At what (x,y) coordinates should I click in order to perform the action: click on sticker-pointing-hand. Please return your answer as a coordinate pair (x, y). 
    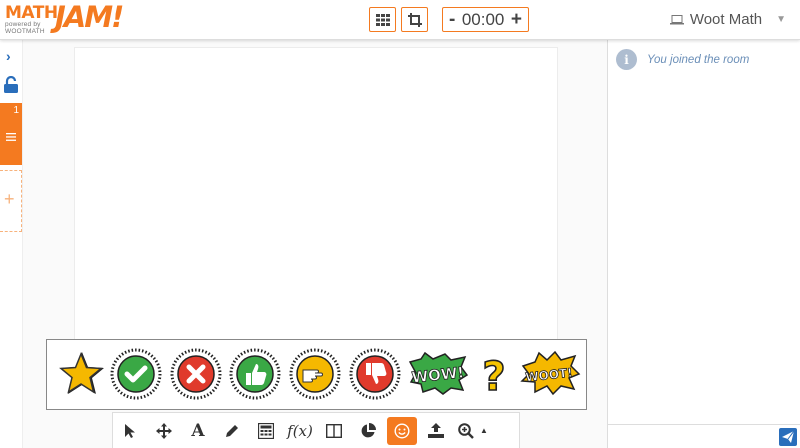
    Looking at the image, I should click on (315, 374).